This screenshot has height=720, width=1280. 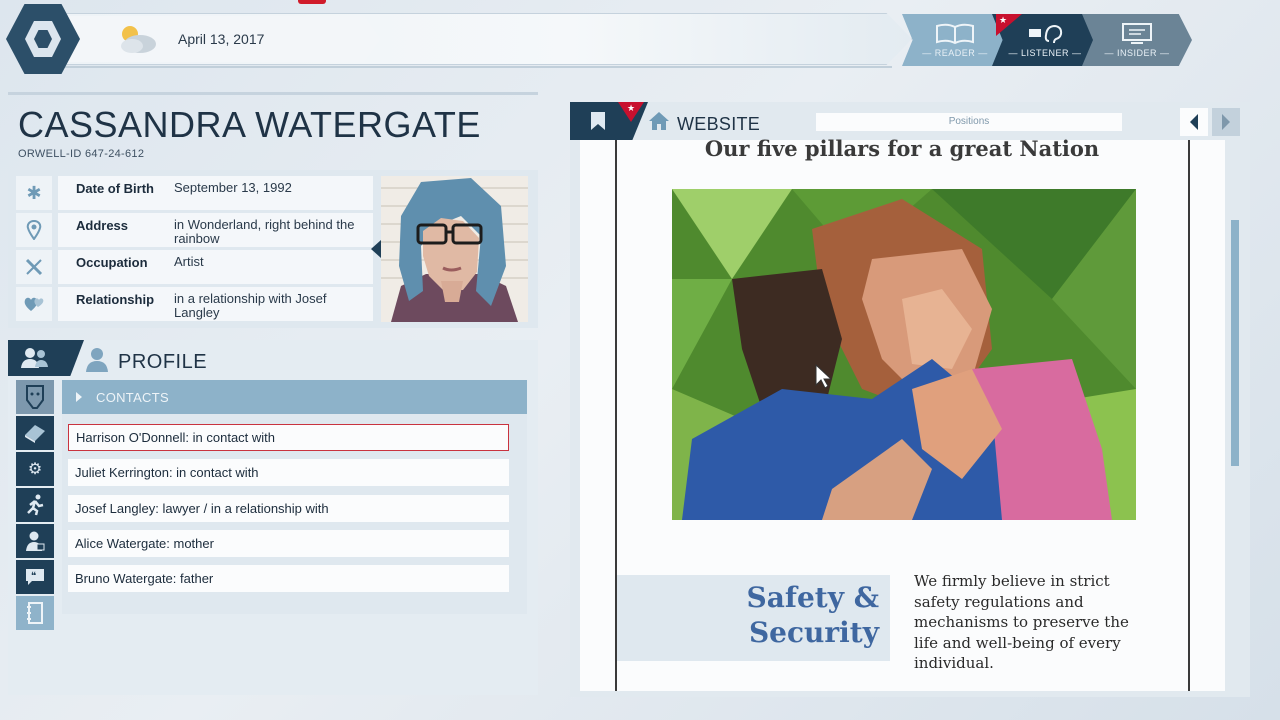 I want to click on tab-insider-label: — INSIDER —, so click(x=1137, y=52).